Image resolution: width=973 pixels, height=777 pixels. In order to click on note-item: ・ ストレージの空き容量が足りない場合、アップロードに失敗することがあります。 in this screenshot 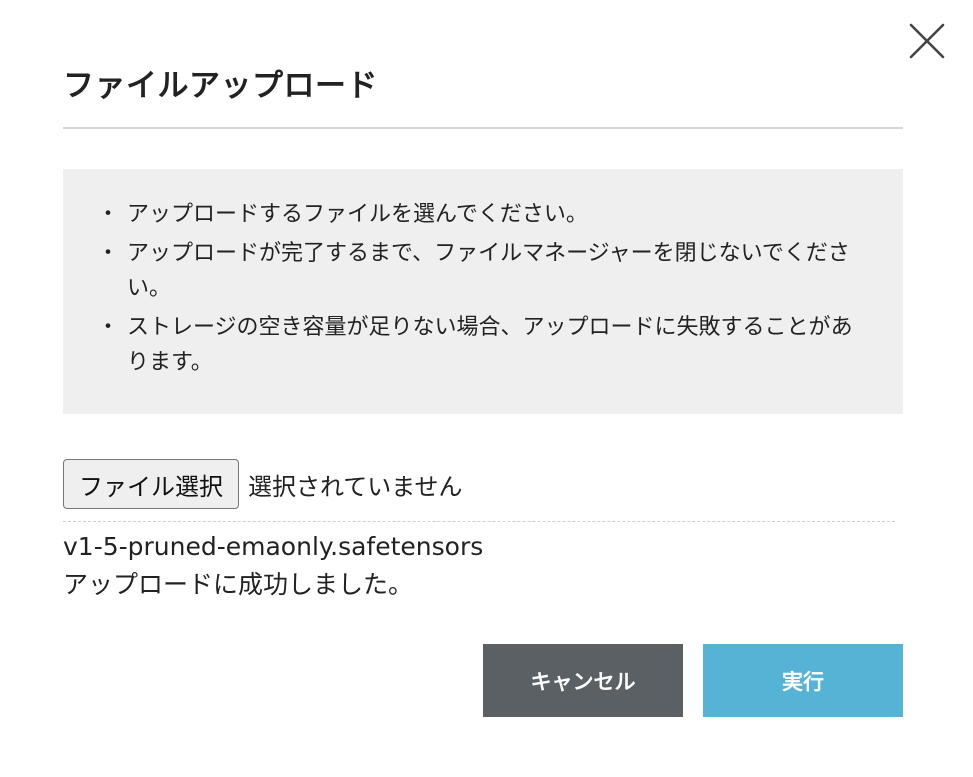, I will do `click(485, 345)`.